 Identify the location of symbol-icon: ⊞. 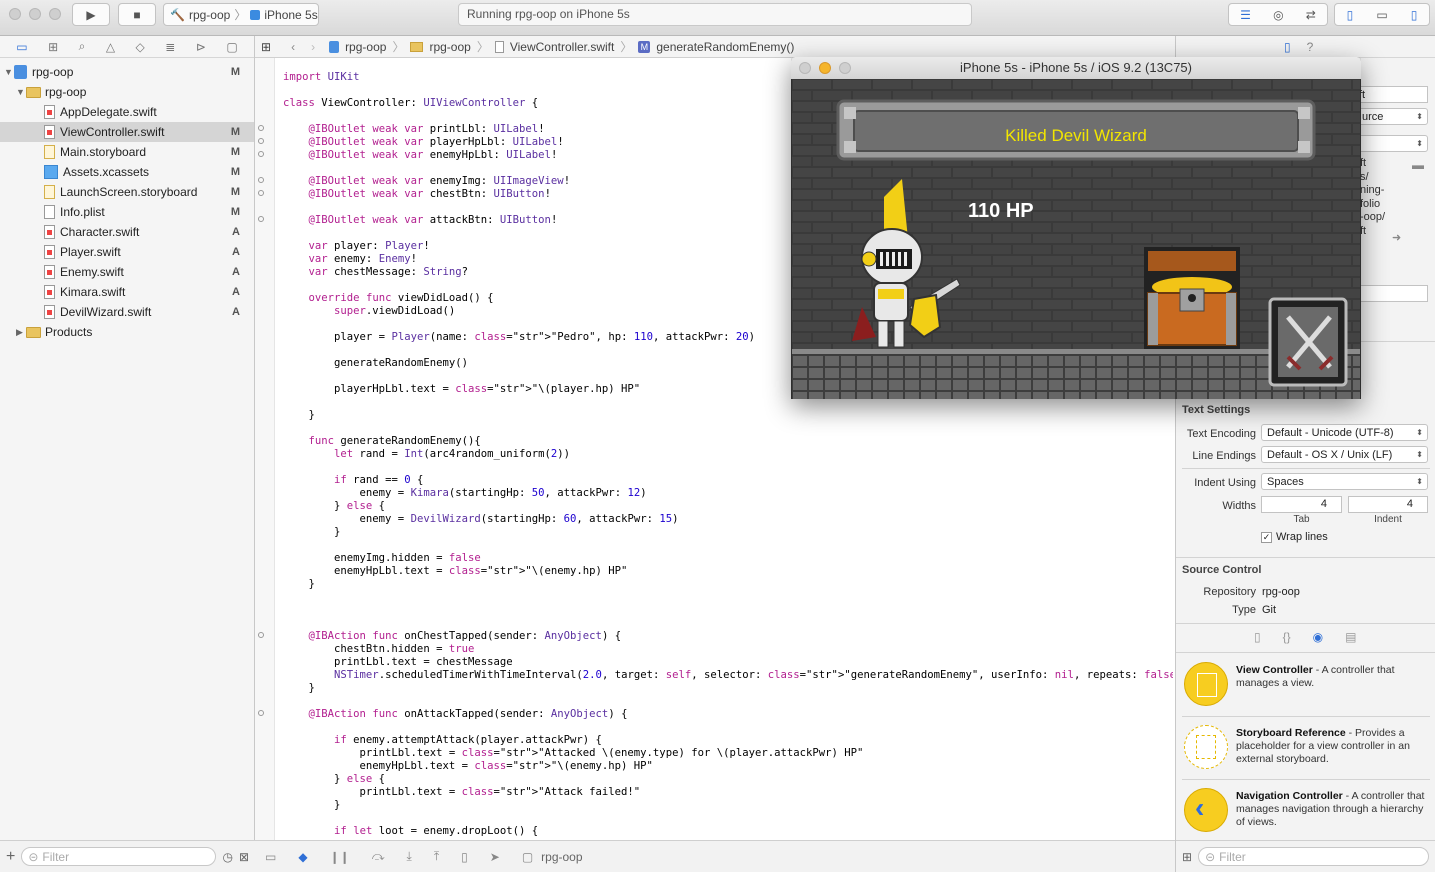
(53, 47).